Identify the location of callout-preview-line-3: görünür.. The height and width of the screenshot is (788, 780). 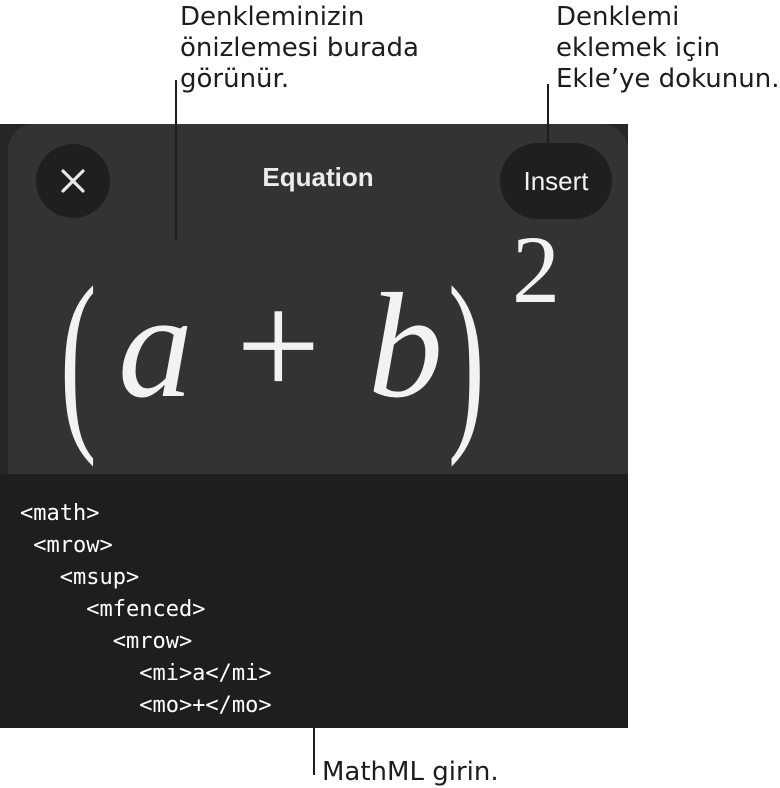
(235, 79).